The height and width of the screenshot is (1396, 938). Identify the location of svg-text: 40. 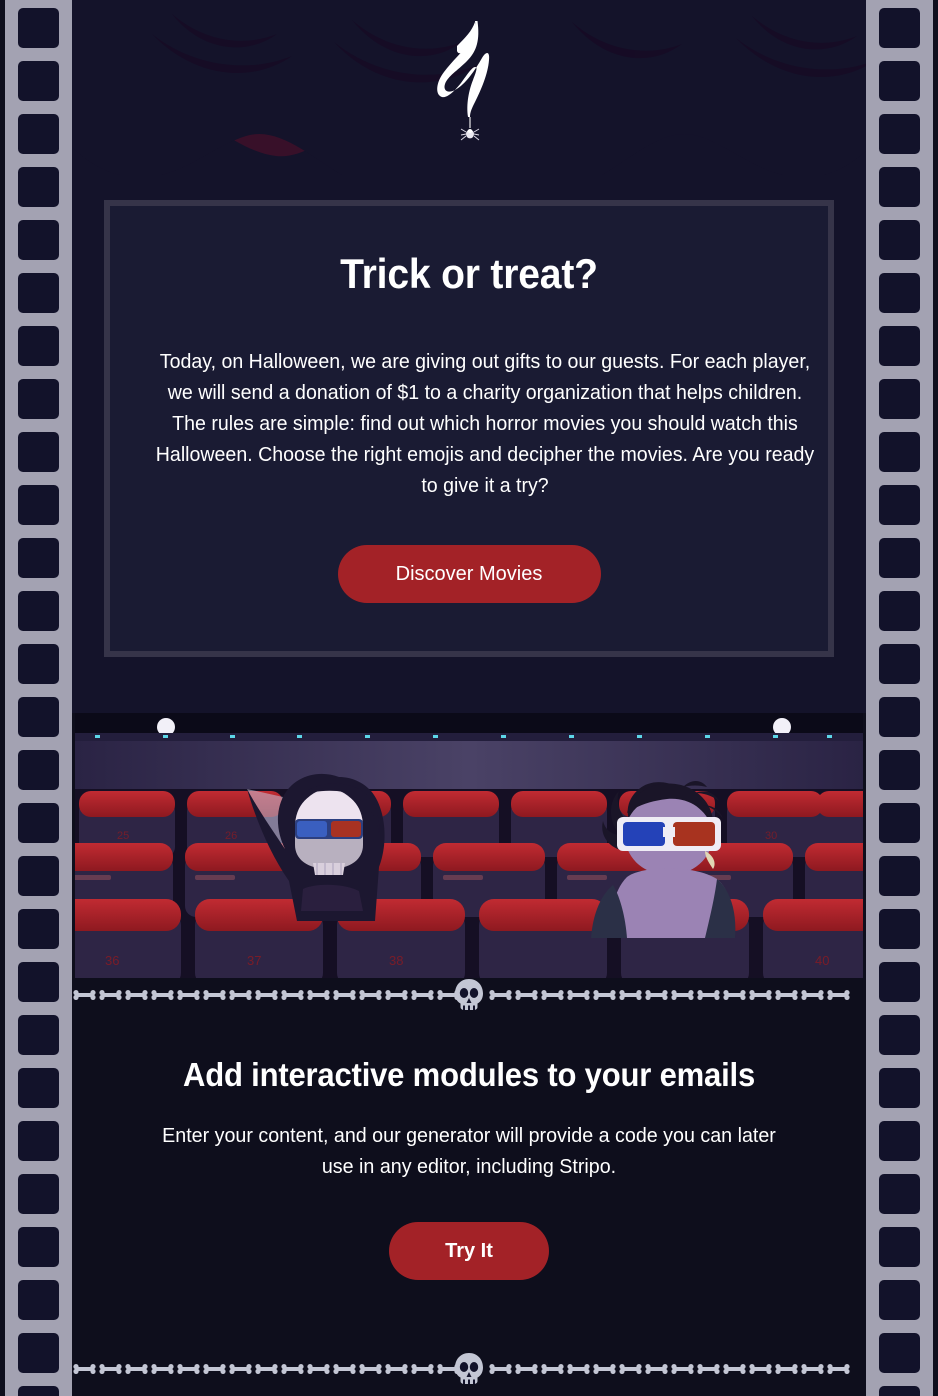
(822, 960).